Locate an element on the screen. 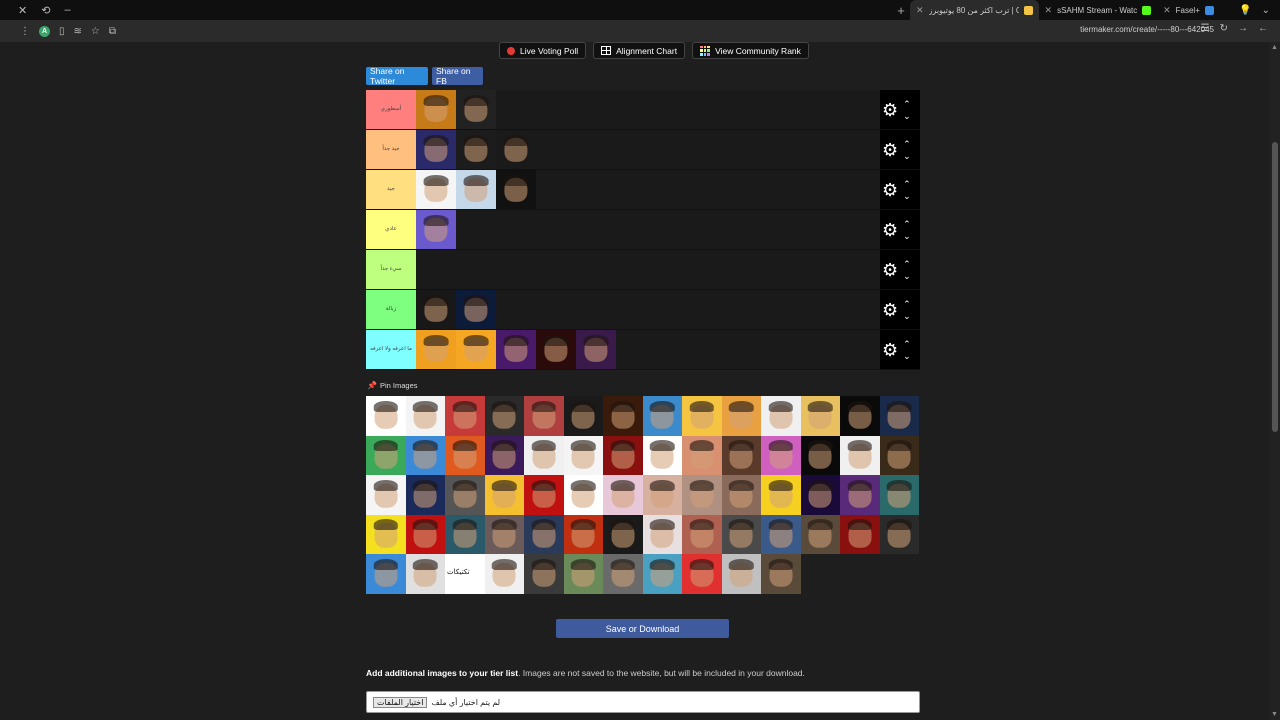  puzzle-icon: ⧉ is located at coordinates (112, 31).